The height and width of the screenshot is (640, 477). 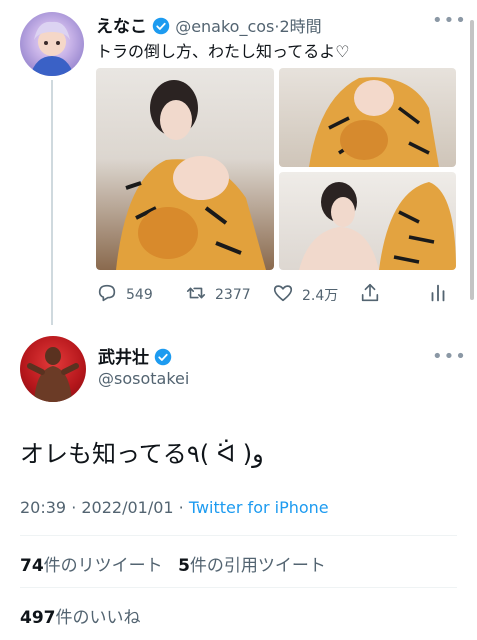 I want to click on quote-count: 5, so click(x=184, y=566).